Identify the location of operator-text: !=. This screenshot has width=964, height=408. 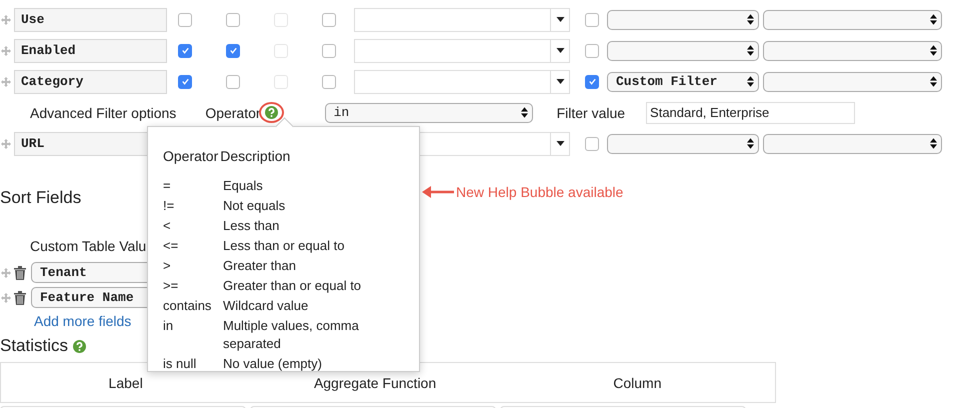
(169, 206).